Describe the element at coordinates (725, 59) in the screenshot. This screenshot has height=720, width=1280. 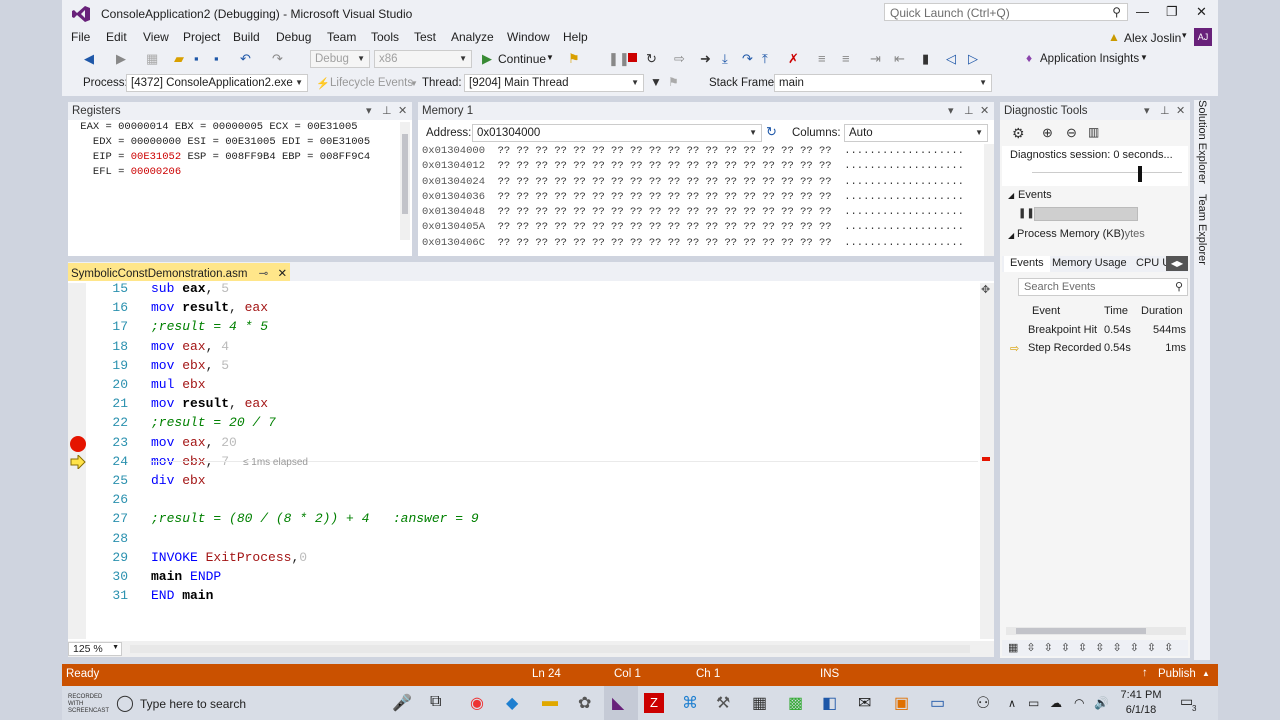
I see `step-into-icon: ⤓` at that location.